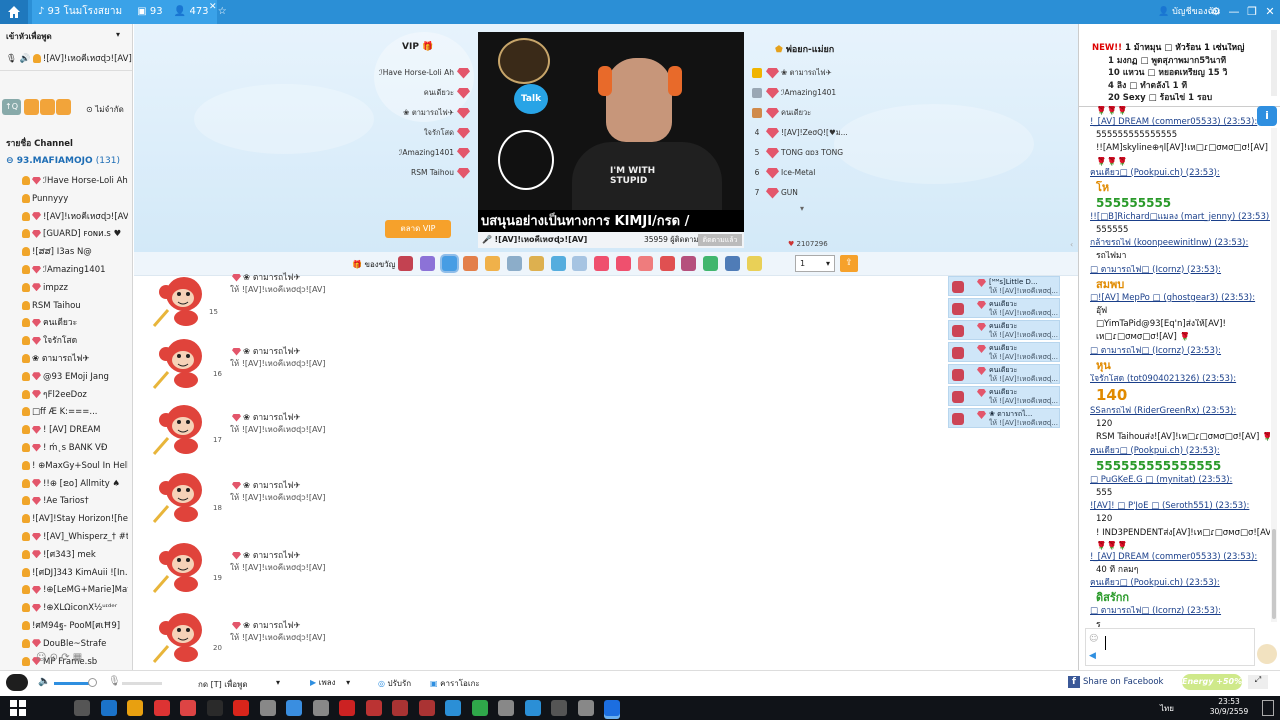  What do you see at coordinates (394, 683) in the screenshot?
I see `broadcast-button: ◎ ปรับรัก` at bounding box center [394, 683].